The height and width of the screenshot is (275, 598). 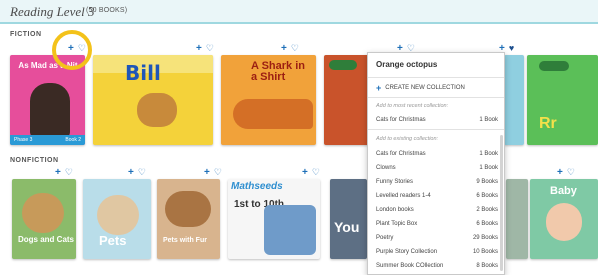 What do you see at coordinates (412, 106) in the screenshot?
I see `recent-hint: Add to most recent collection:` at bounding box center [412, 106].